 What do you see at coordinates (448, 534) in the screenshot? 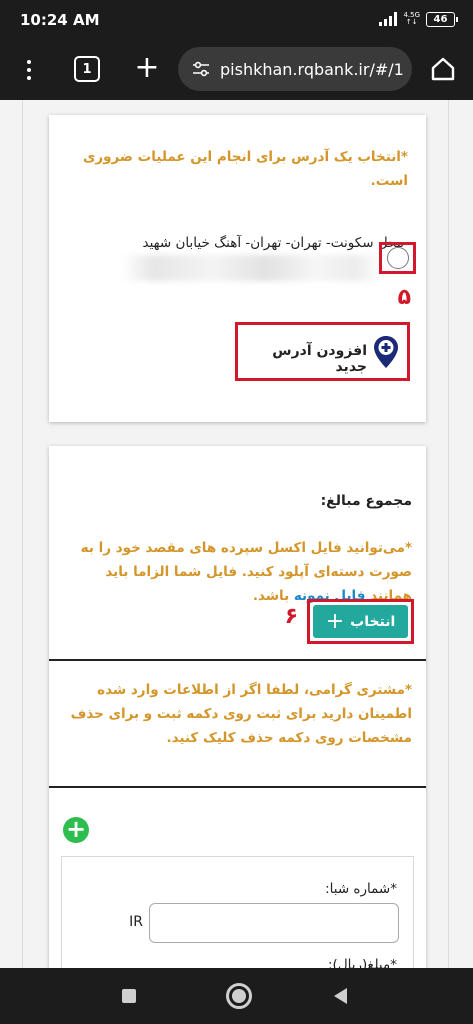
I see `page-border-right` at bounding box center [448, 534].